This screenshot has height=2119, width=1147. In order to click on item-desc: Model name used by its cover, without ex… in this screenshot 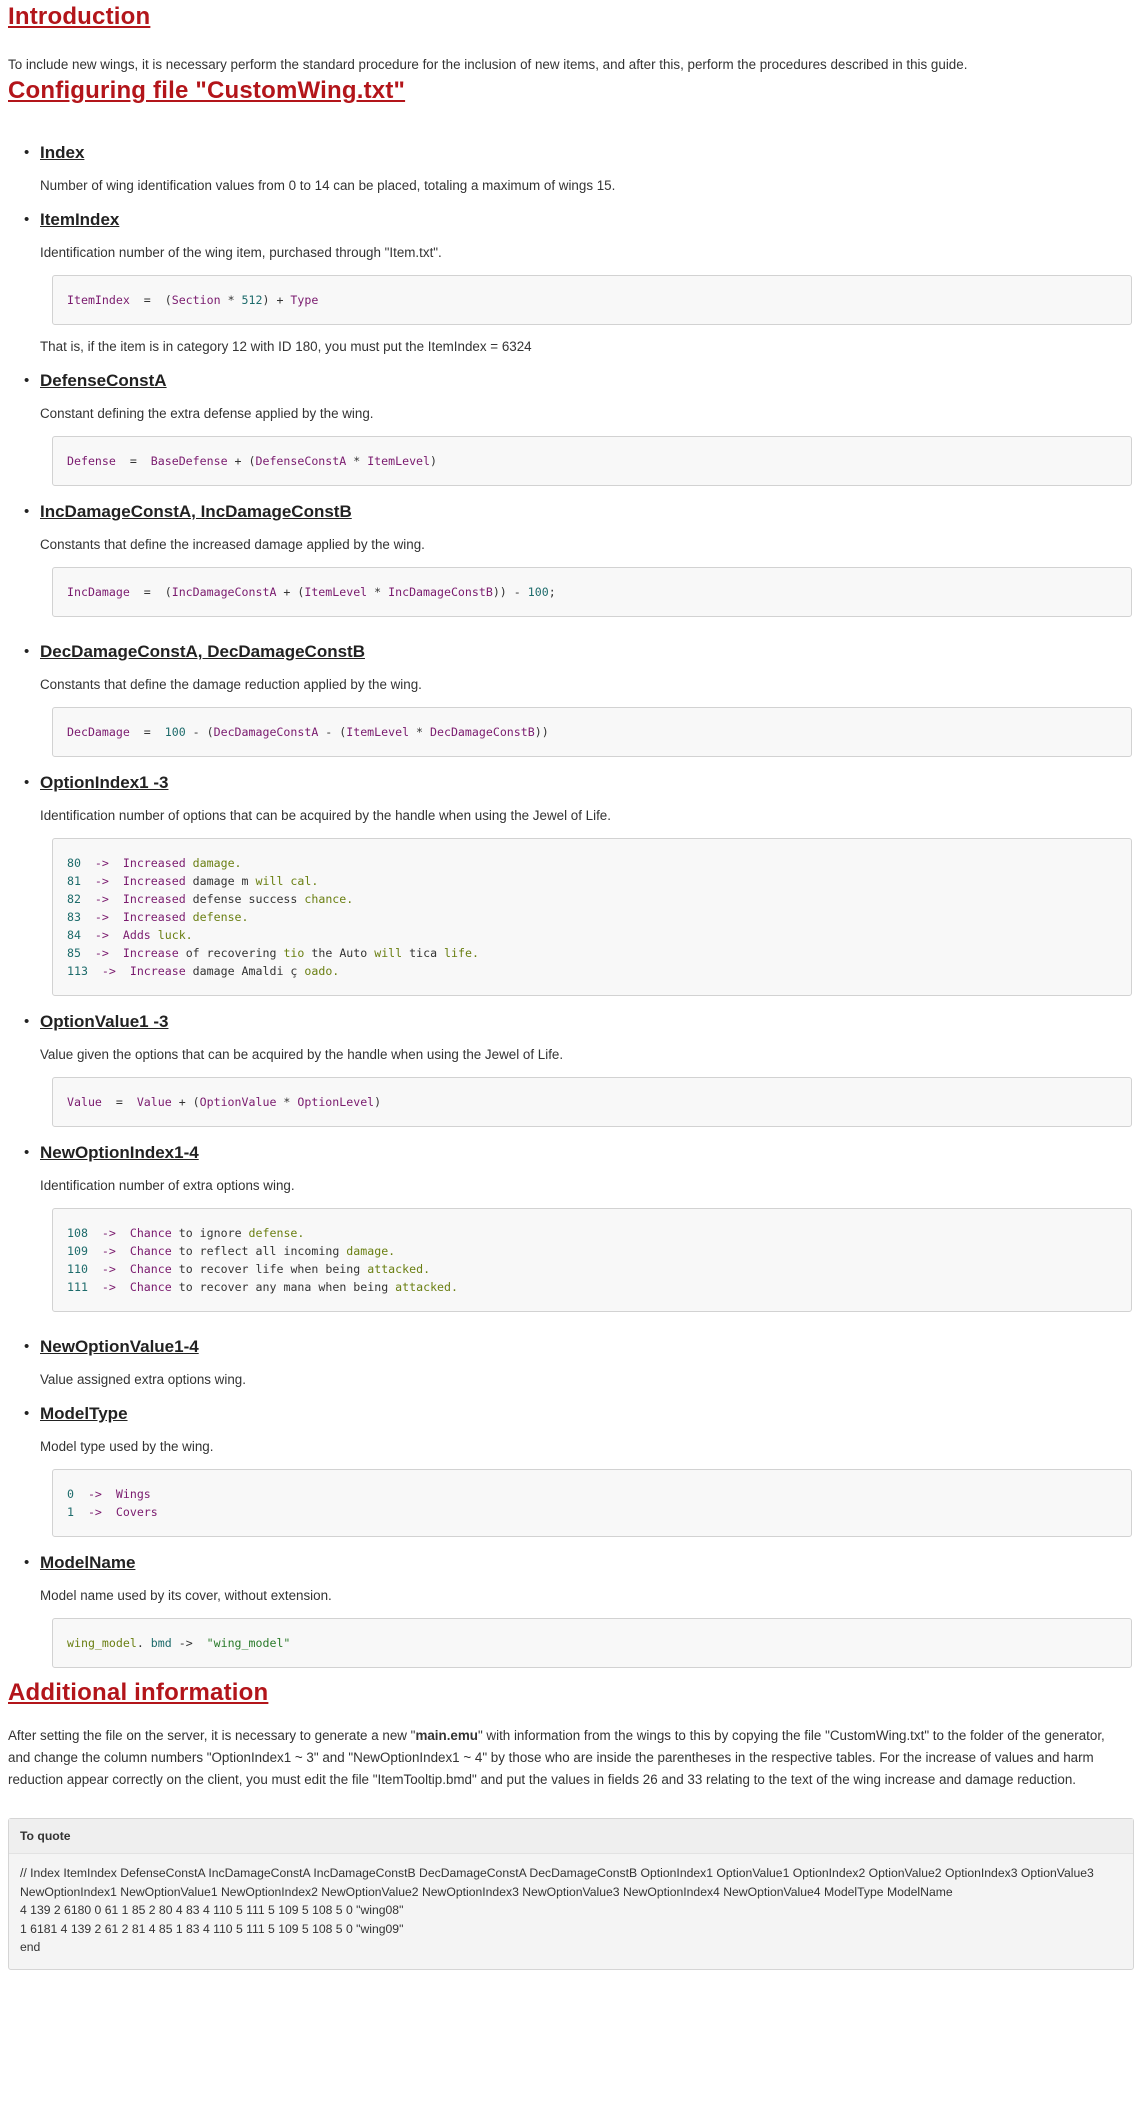, I will do `click(186, 1595)`.